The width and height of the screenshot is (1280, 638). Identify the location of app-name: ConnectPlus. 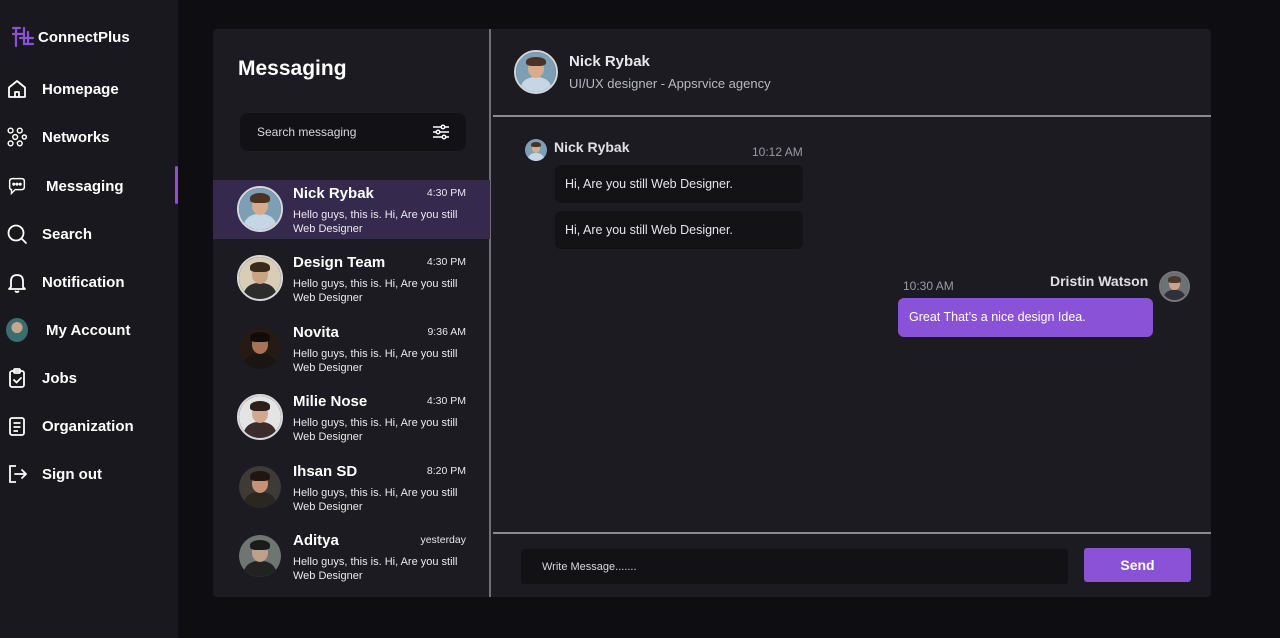
(84, 37).